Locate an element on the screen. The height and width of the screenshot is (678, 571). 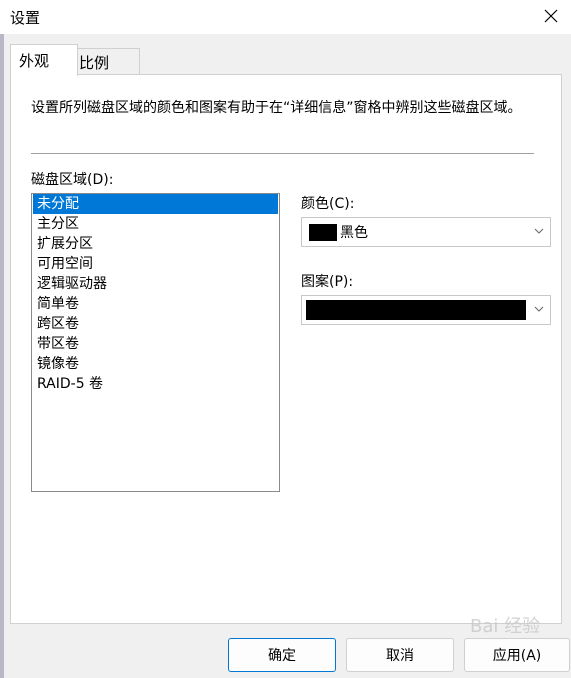
button-bar: 确定 取消 应用(A) is located at coordinates (285, 650).